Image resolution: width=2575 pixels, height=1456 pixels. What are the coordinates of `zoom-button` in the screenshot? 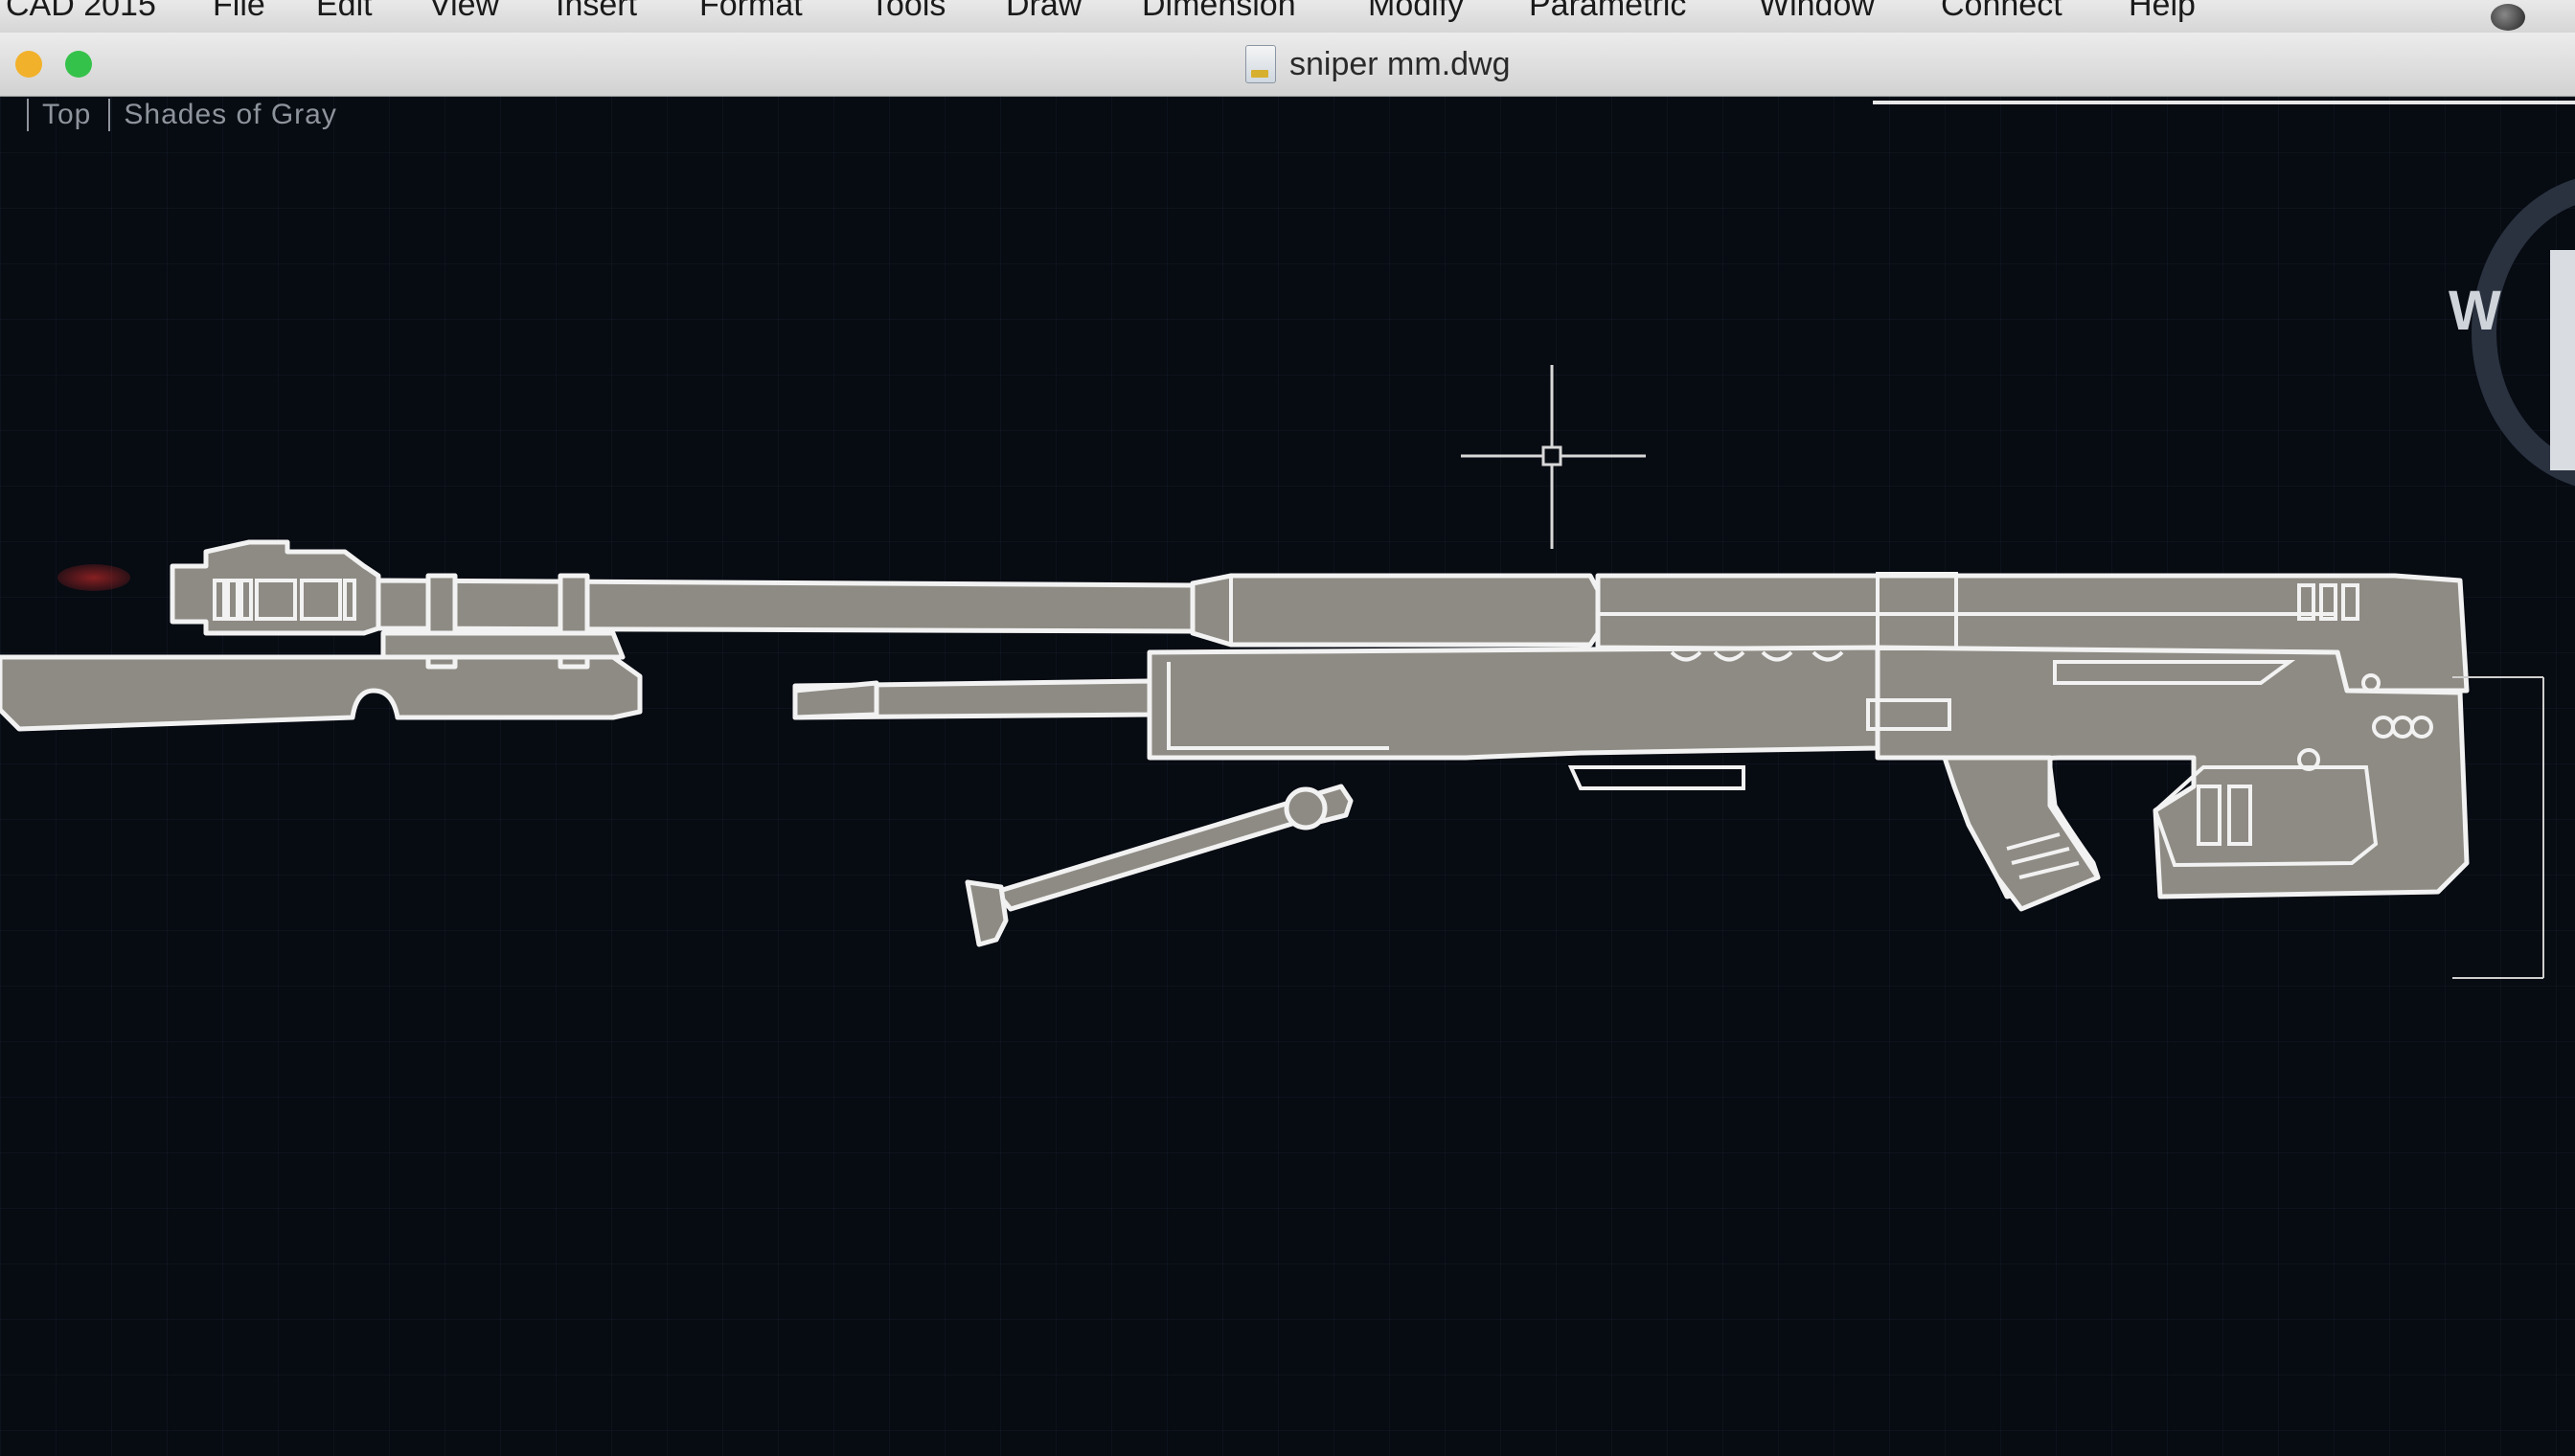 It's located at (78, 65).